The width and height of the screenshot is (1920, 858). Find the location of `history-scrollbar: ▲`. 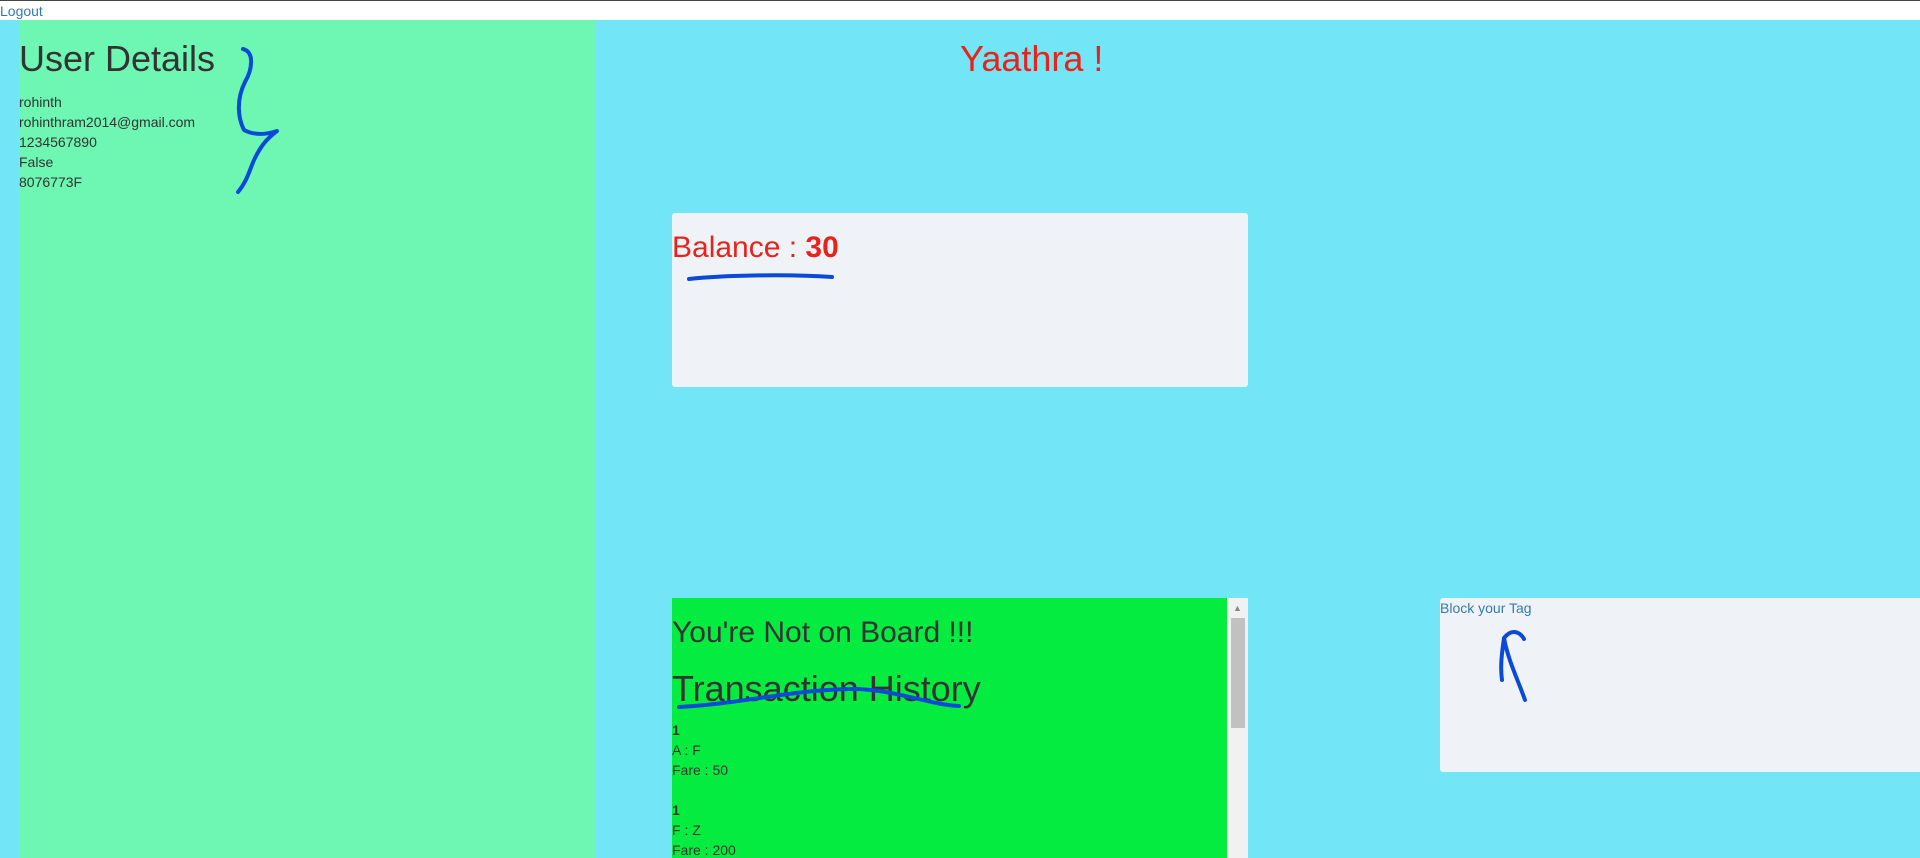

history-scrollbar: ▲ is located at coordinates (1237, 728).